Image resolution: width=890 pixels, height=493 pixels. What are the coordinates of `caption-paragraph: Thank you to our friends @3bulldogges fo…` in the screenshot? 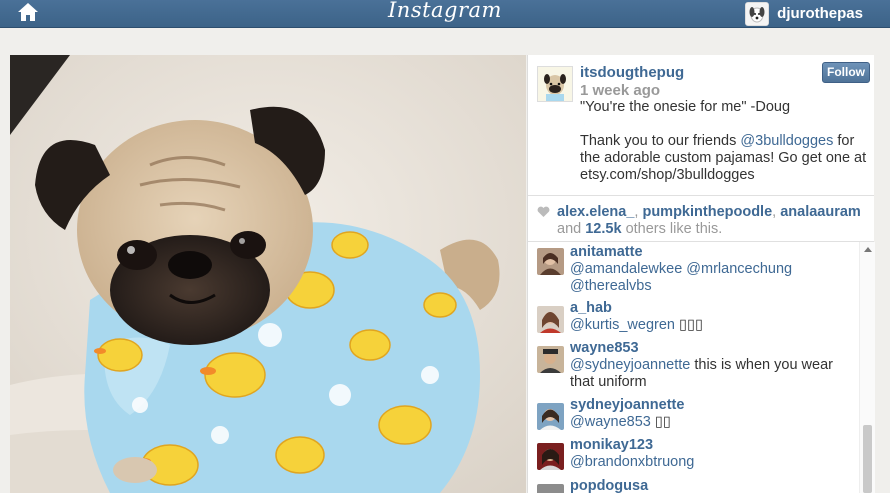 It's located at (726, 158).